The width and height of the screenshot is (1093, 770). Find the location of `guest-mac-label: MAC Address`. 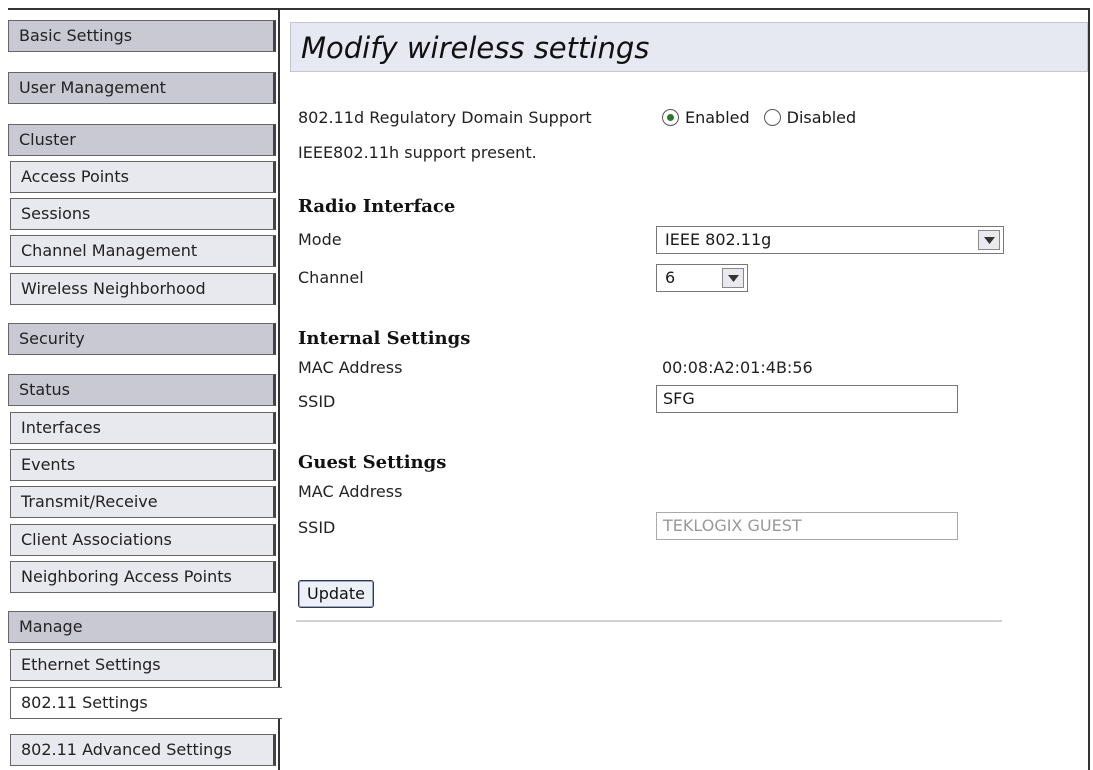

guest-mac-label: MAC Address is located at coordinates (350, 491).